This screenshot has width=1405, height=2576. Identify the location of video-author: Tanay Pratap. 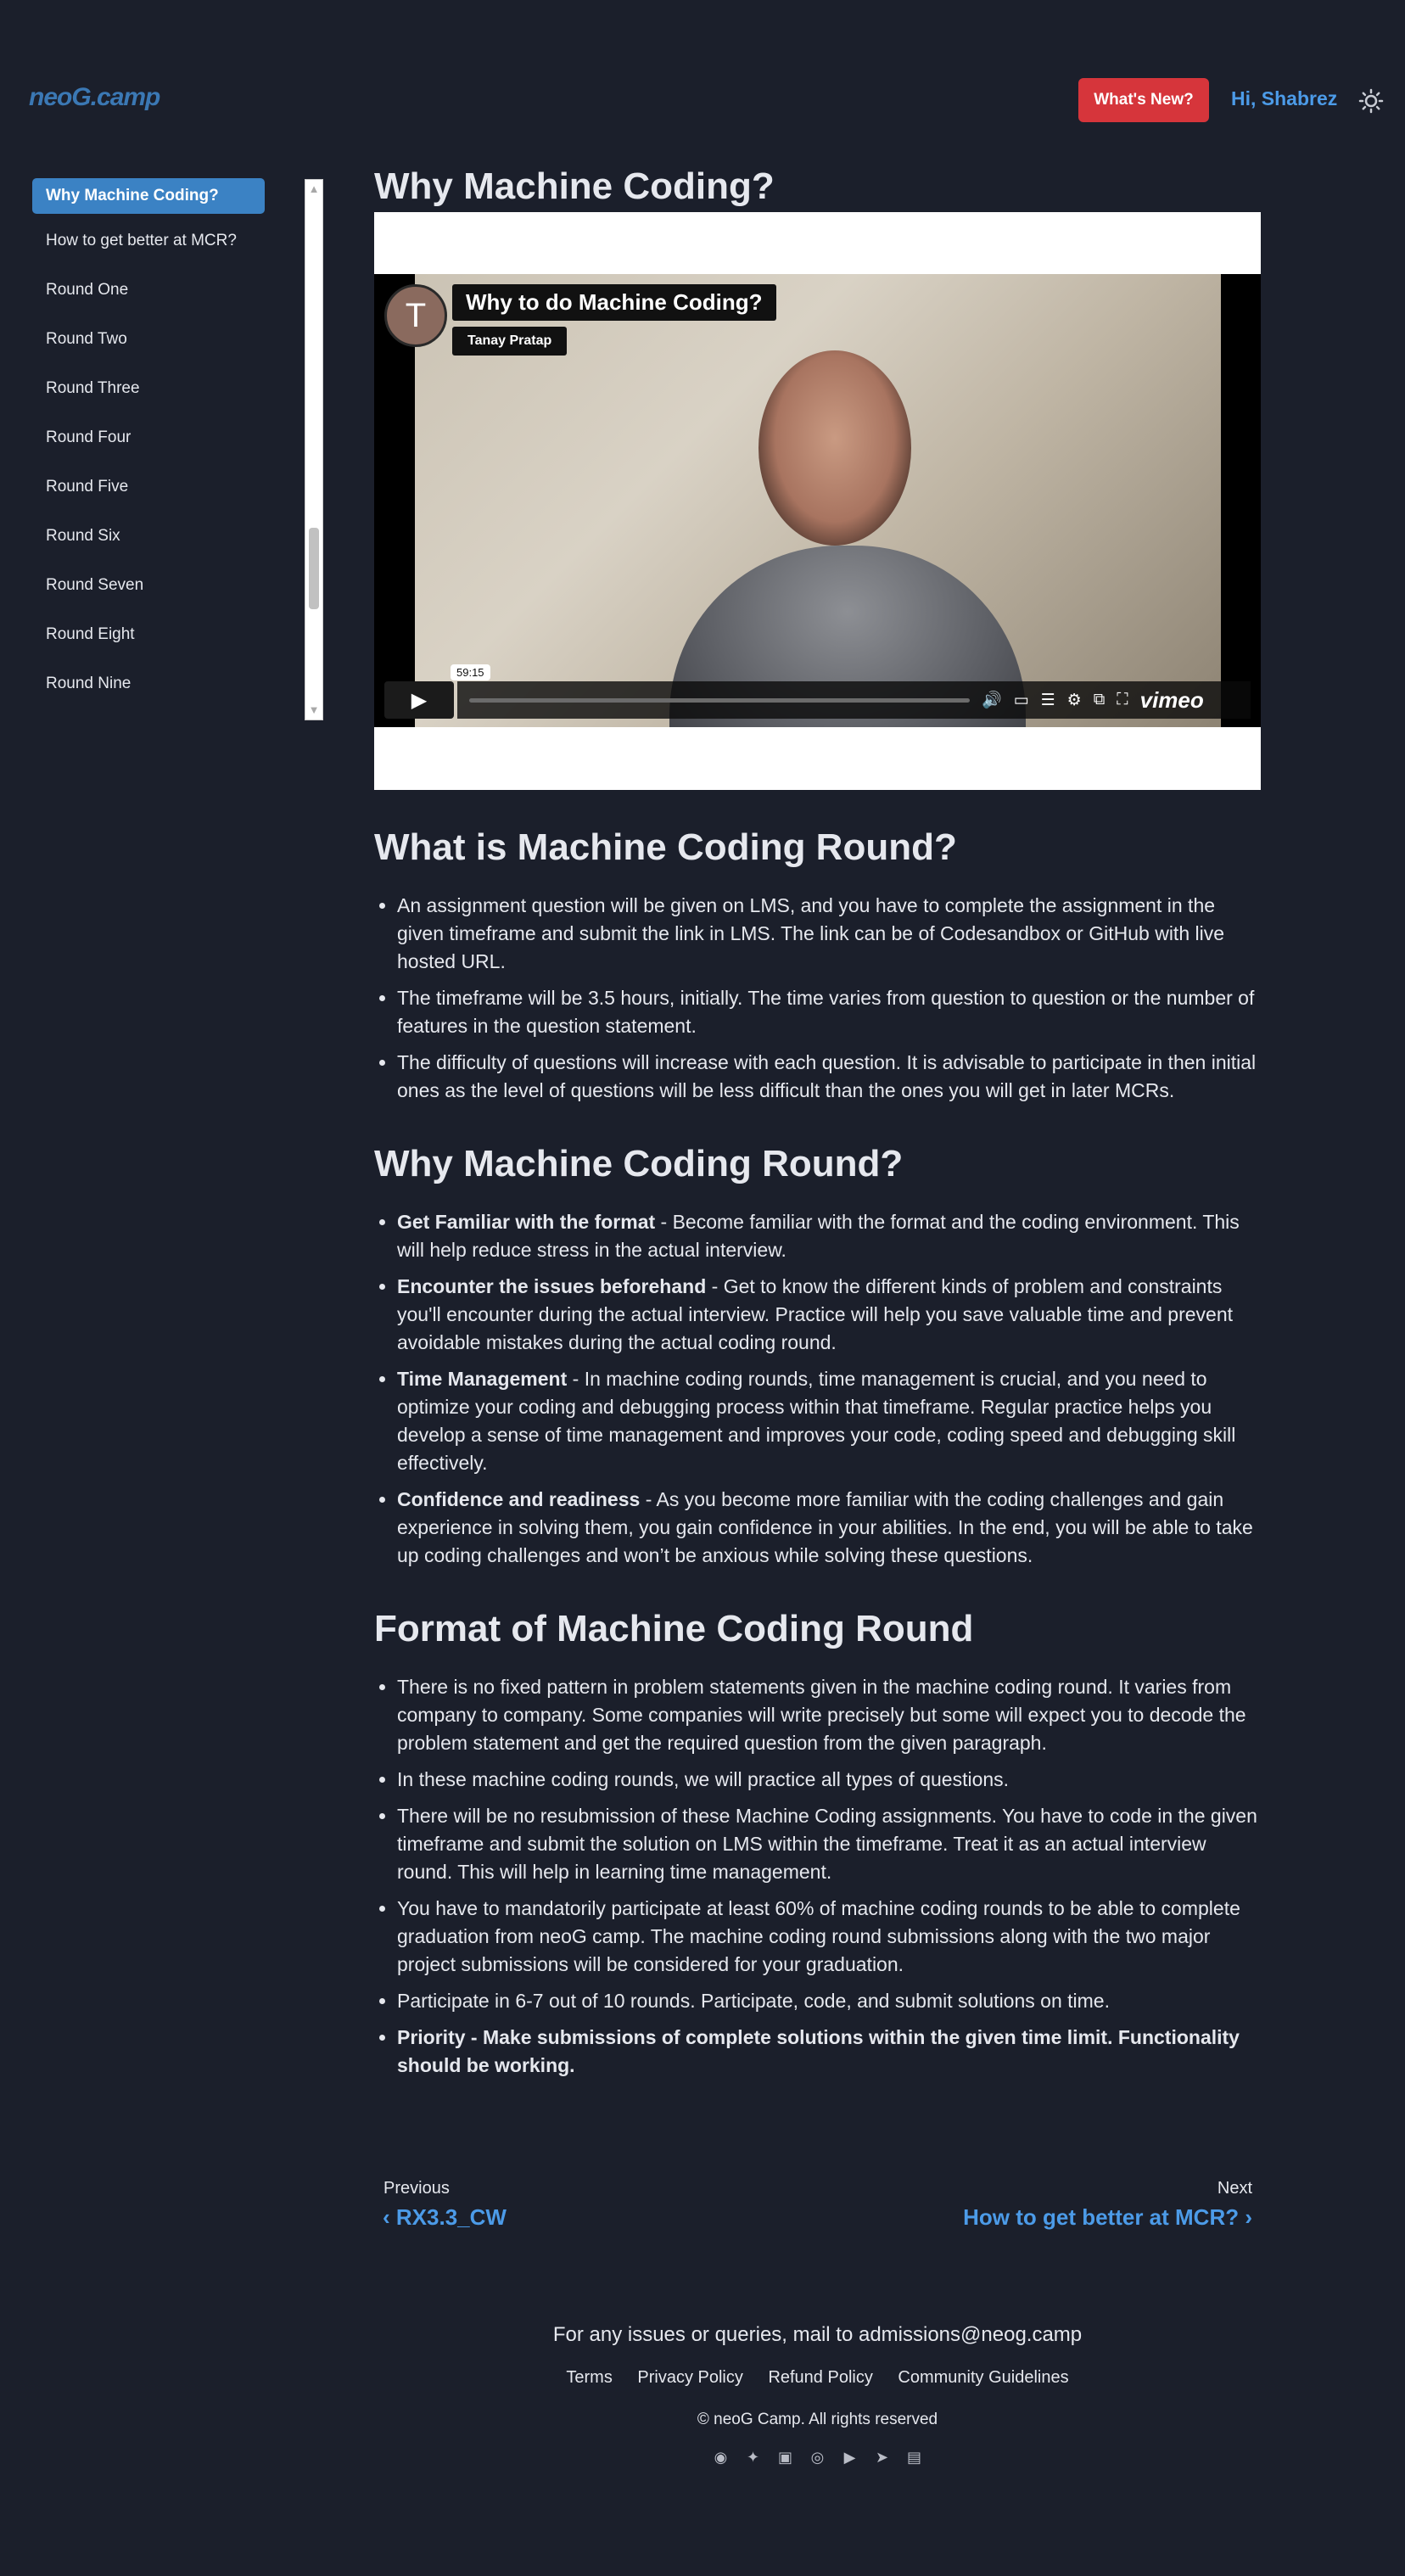
(510, 342).